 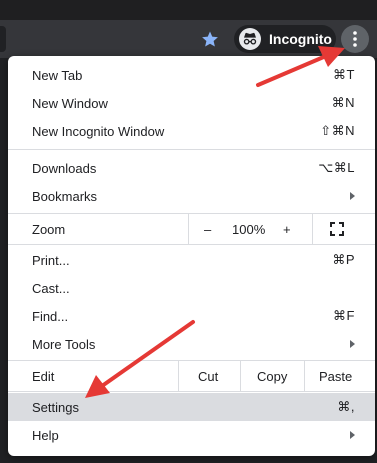 I want to click on menu-item-shortcut: ⇧⌘N, so click(x=337, y=130).